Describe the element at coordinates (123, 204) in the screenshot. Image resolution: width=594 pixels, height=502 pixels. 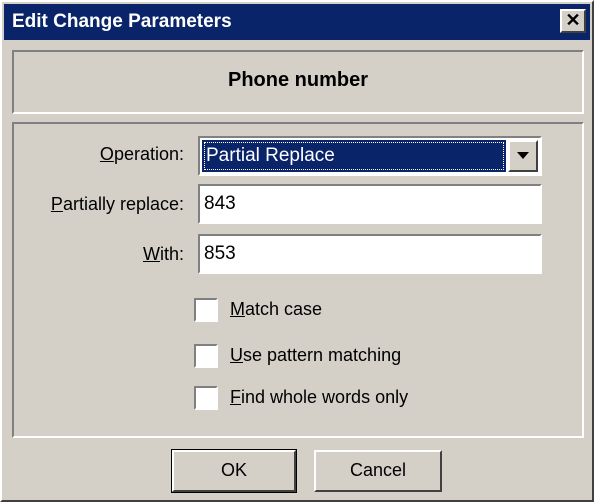
I see `partially-replace-label-text: artially replace:` at that location.